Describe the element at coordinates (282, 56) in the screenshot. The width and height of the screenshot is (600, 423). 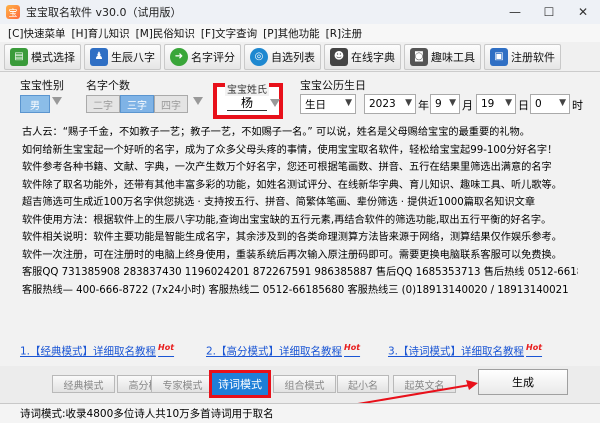
I see `custom-list-button: ◎ 自选列表` at that location.